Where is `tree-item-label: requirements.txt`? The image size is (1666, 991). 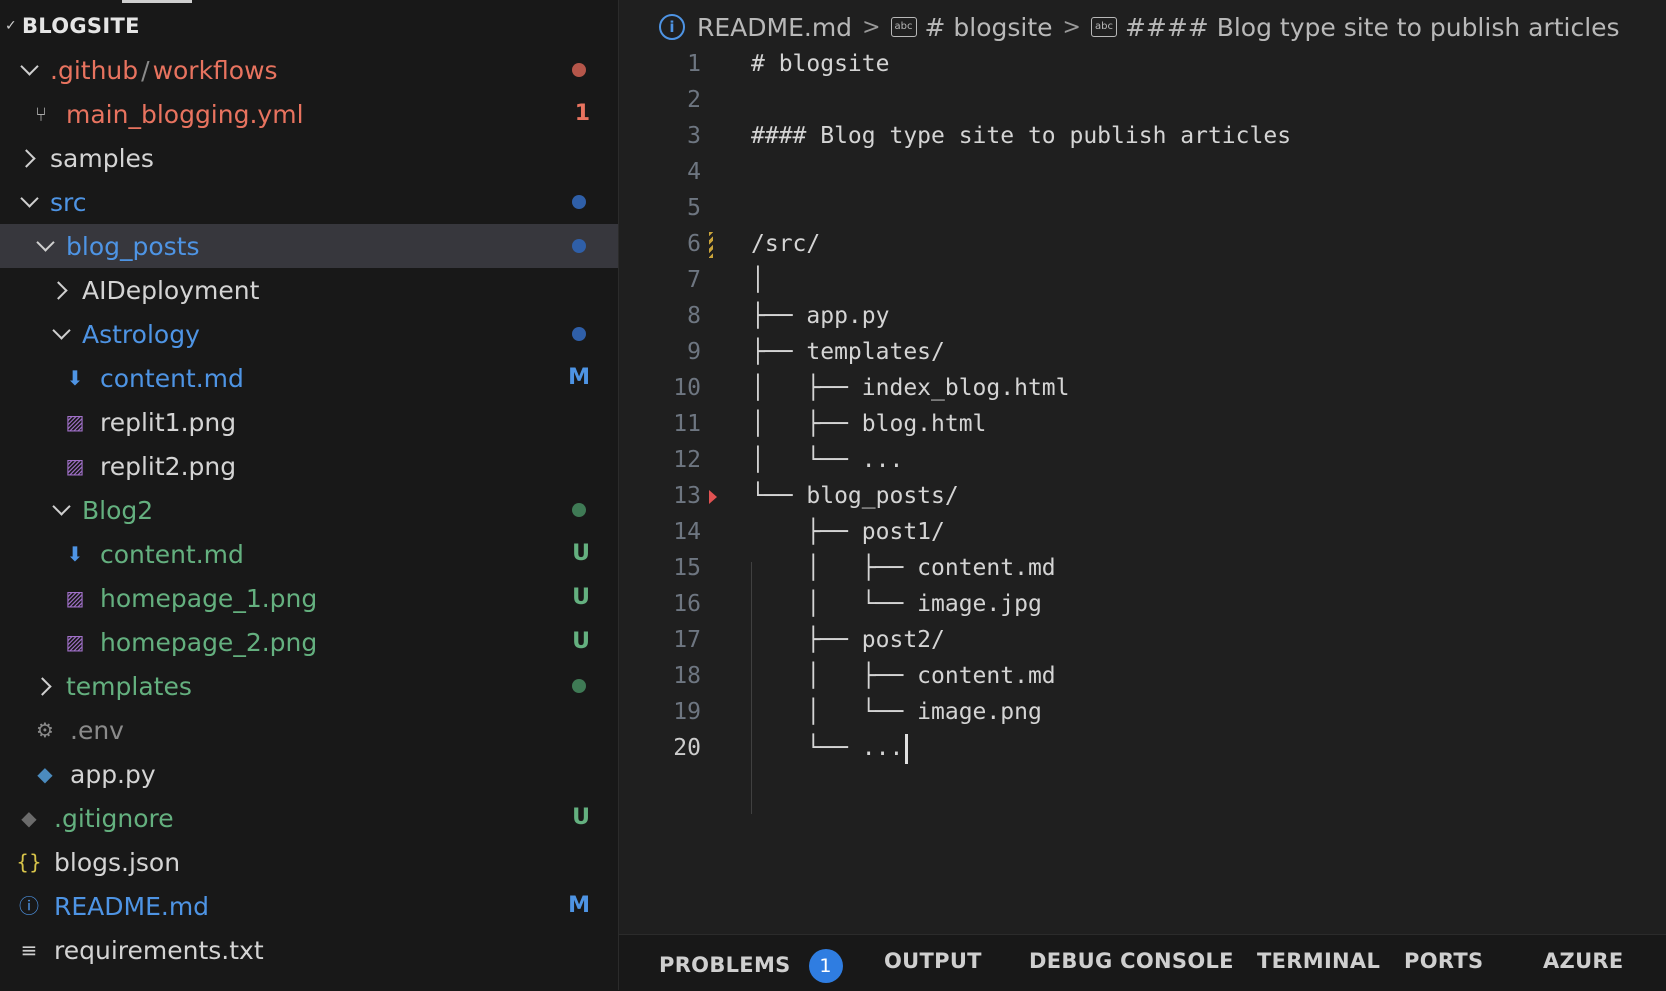 tree-item-label: requirements.txt is located at coordinates (159, 950).